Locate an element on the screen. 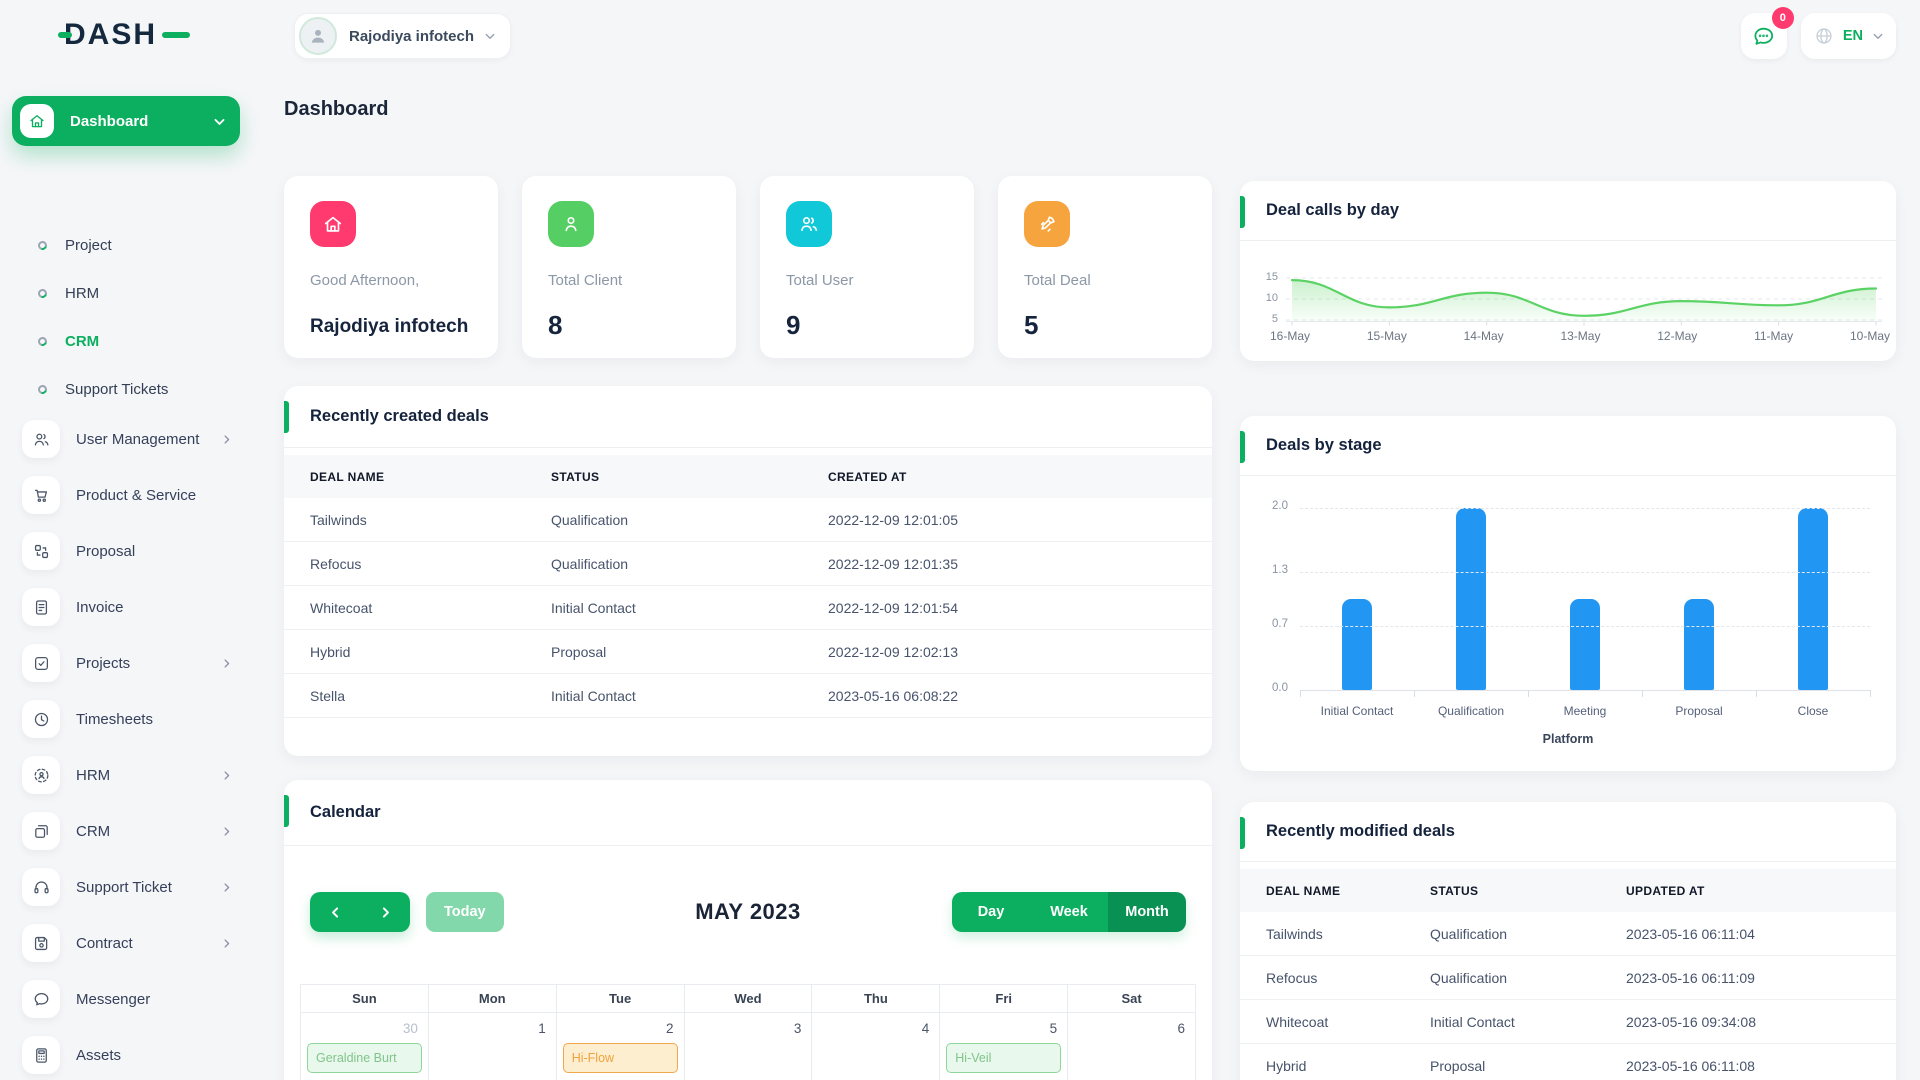 This screenshot has width=1920, height=1080. sidebar-item-support-tickets: Support Tickets is located at coordinates (130, 389).